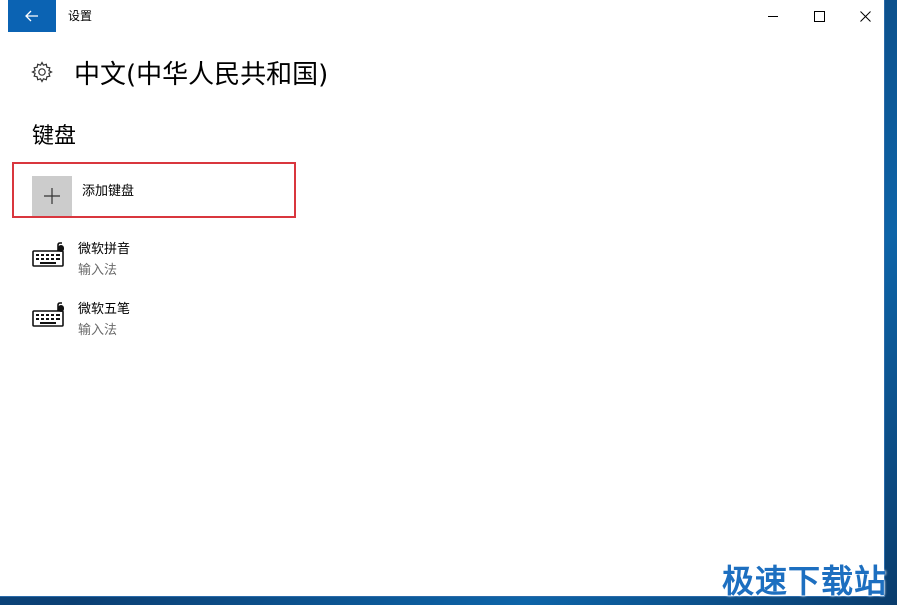 This screenshot has height=605, width=897. I want to click on back-arrow-icon, so click(31, 16).